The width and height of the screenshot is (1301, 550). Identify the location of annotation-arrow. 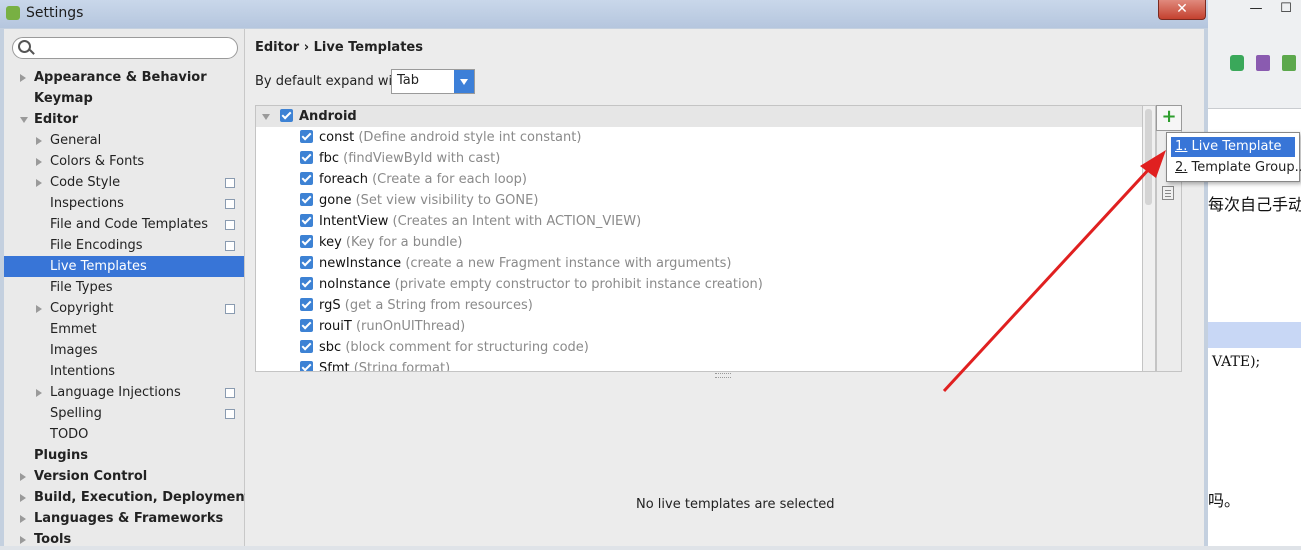
(1054, 271).